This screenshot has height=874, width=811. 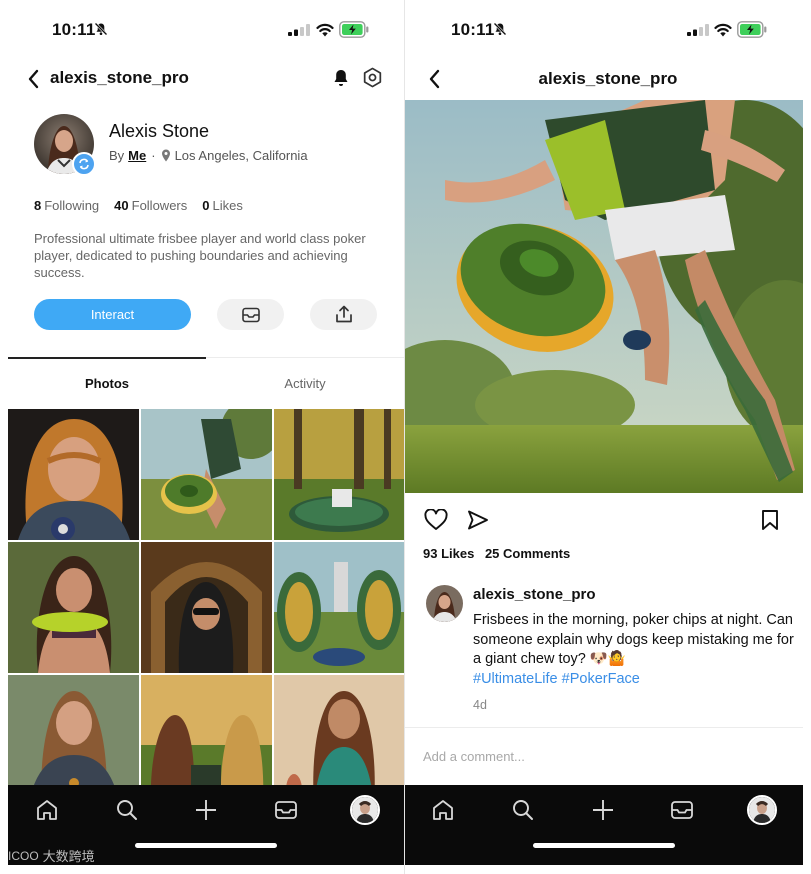 What do you see at coordinates (84, 164) in the screenshot?
I see `sync-badge-icon` at bounding box center [84, 164].